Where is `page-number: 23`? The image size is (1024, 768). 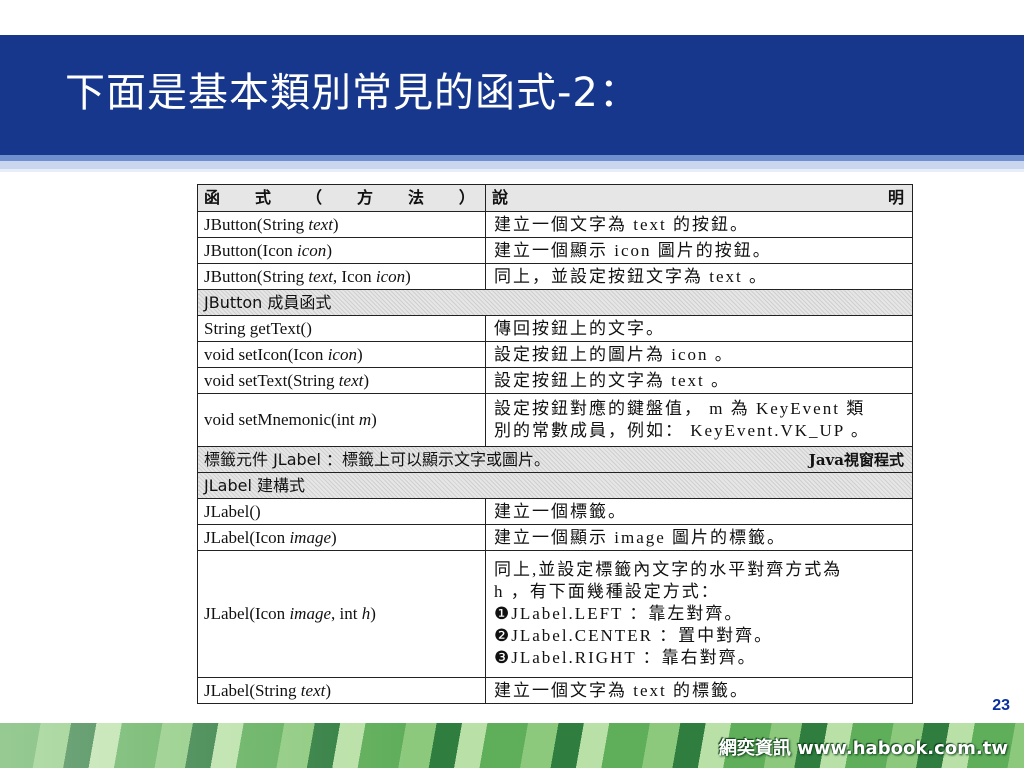 page-number: 23 is located at coordinates (1001, 705).